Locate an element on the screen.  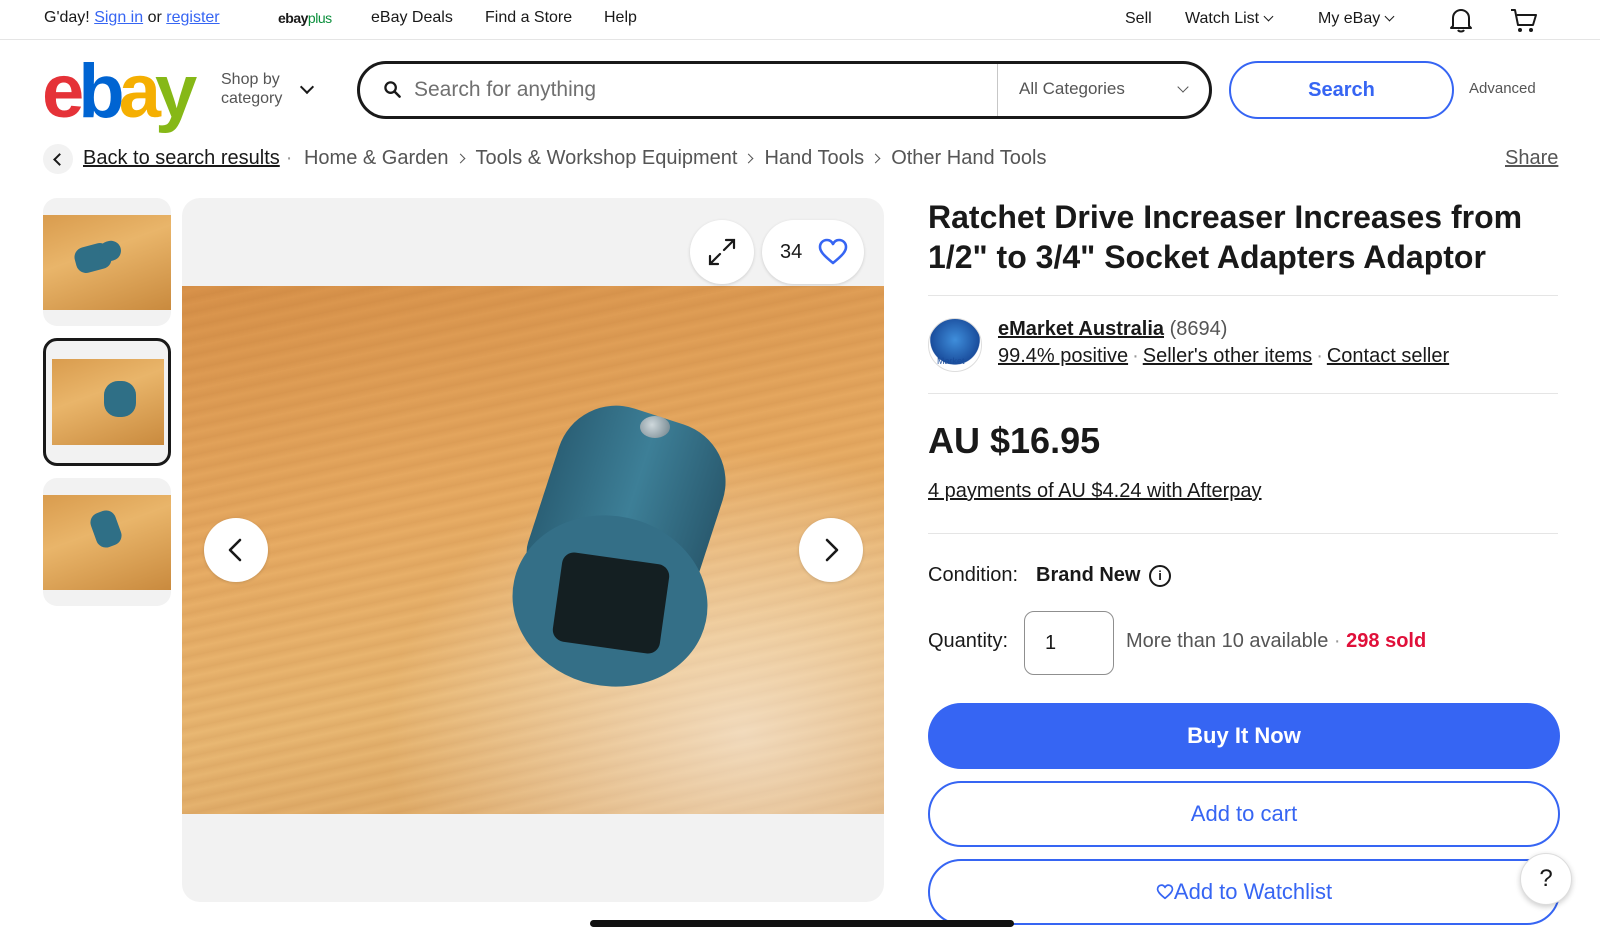
greeting: G'day! Sign in or register is located at coordinates (132, 17).